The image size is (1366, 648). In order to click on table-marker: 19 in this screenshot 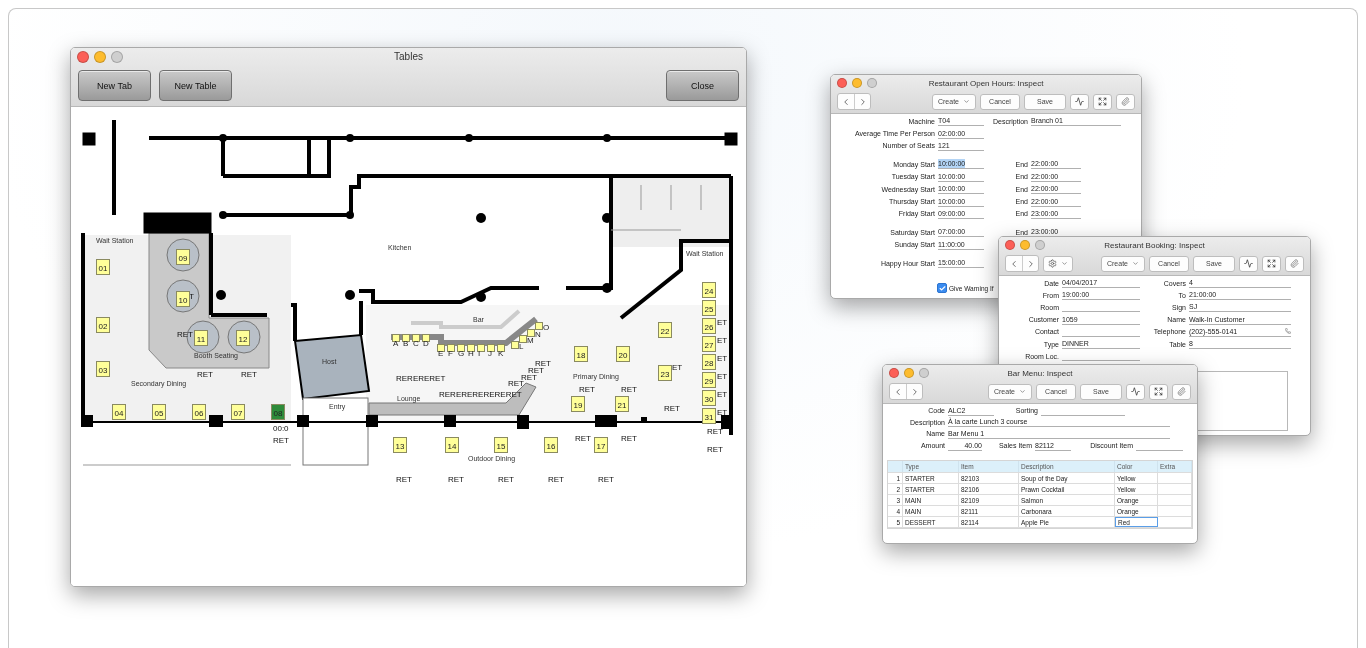, I will do `click(578, 404)`.